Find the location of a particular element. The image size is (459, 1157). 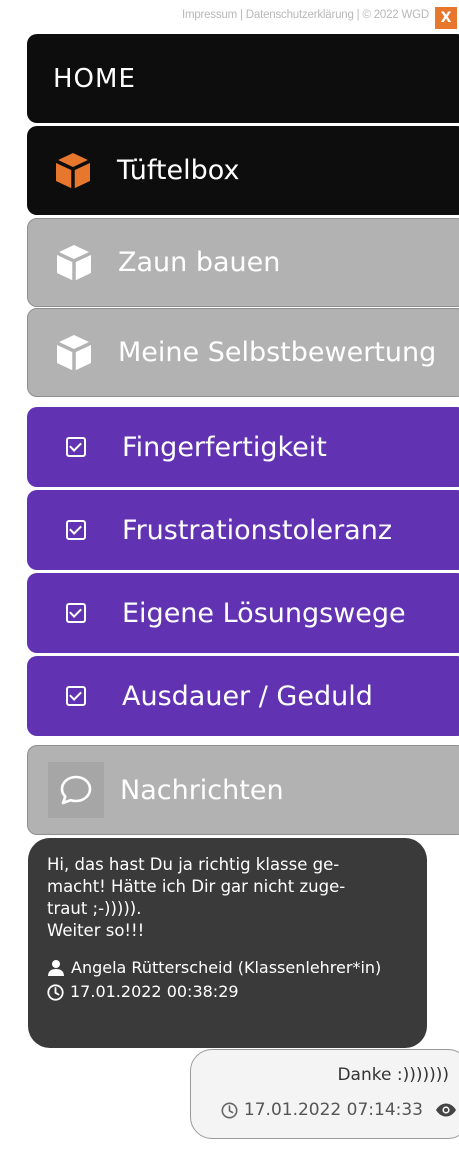

menu-item-nachrichten: Nachrichten is located at coordinates (243, 790).